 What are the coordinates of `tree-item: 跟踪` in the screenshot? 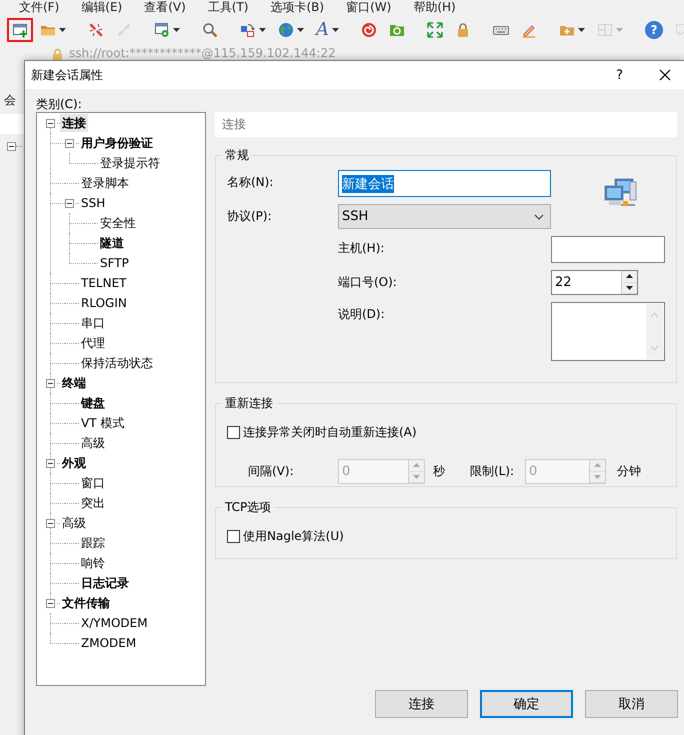 It's located at (93, 543).